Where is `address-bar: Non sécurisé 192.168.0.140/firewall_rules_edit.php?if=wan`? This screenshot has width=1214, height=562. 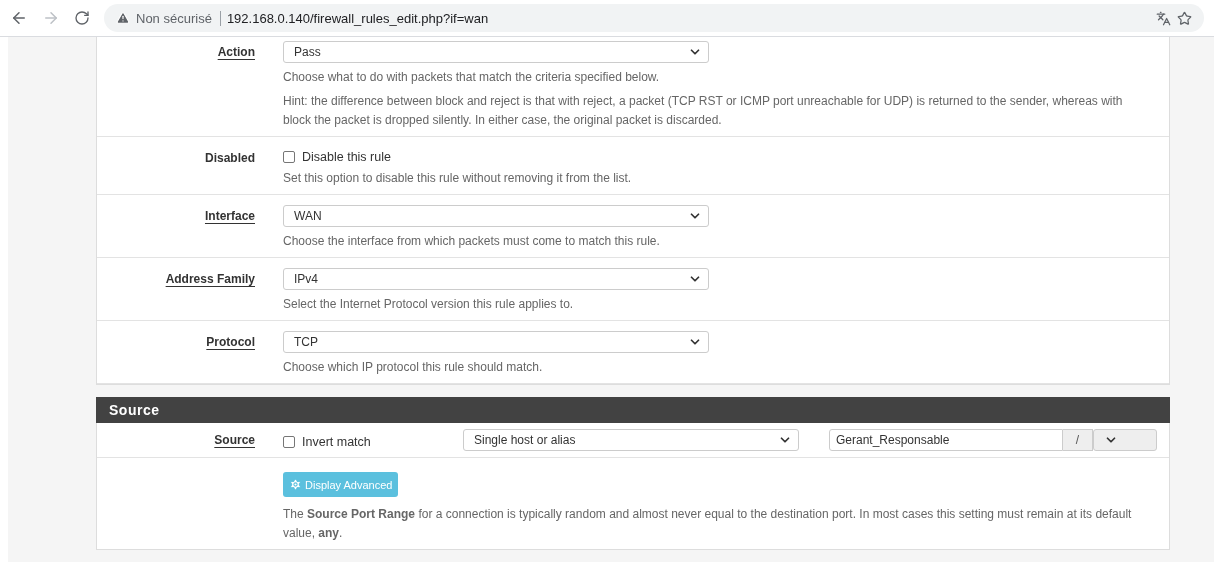
address-bar: Non sécurisé 192.168.0.140/firewall_rules_edit.php?if=wan is located at coordinates (654, 18).